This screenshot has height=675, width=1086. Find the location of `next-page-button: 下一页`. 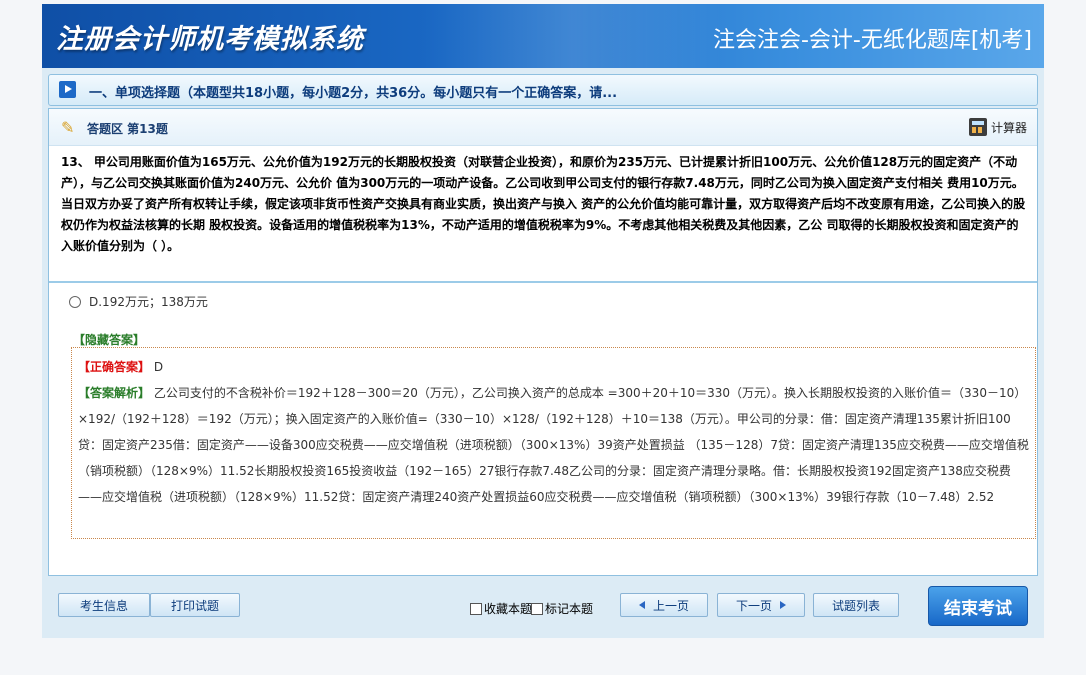

next-page-button: 下一页 is located at coordinates (761, 605).